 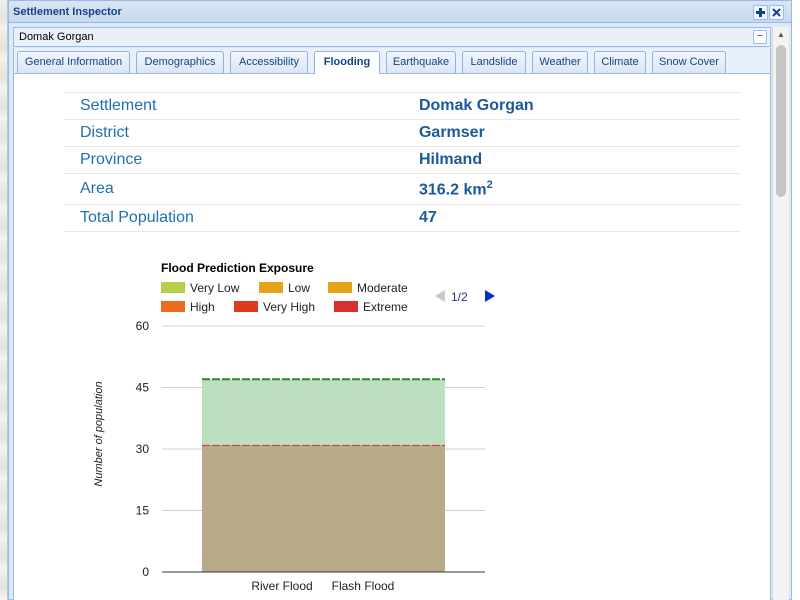 What do you see at coordinates (385, 307) in the screenshot?
I see `legend-label-extreme: Extreme` at bounding box center [385, 307].